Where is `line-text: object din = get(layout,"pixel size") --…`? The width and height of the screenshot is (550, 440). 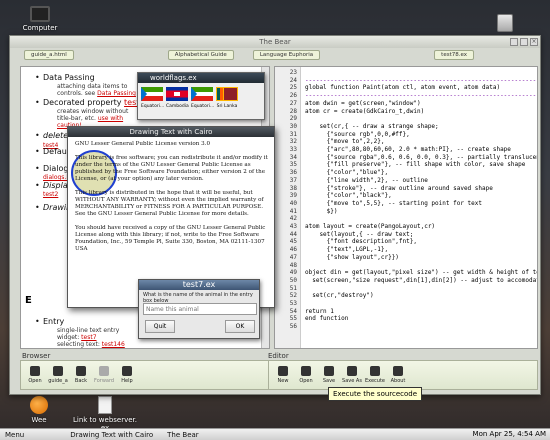 line-text: object din = get(layout,"pixel size") --… is located at coordinates (421, 273).